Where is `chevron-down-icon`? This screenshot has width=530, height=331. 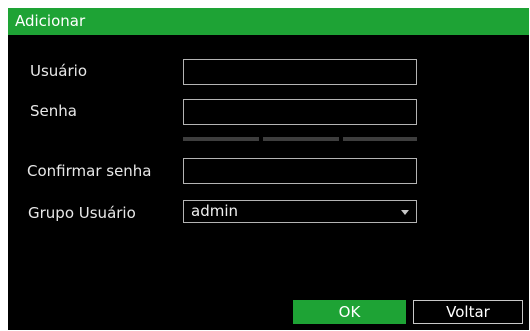 chevron-down-icon is located at coordinates (405, 212).